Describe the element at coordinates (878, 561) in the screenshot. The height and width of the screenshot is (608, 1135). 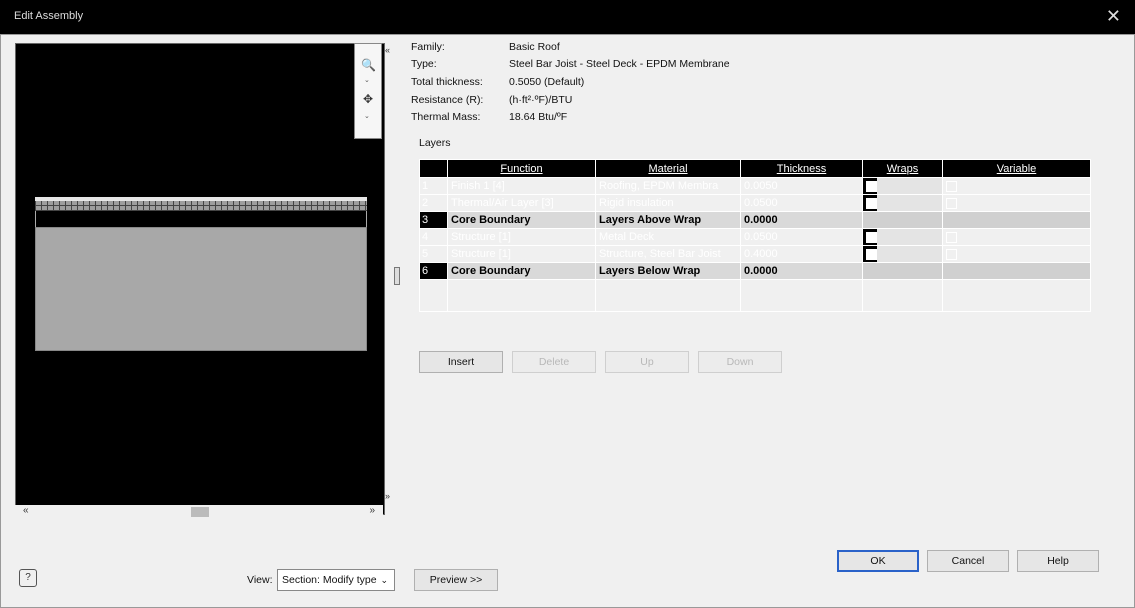
I see `ok-button: OK` at that location.